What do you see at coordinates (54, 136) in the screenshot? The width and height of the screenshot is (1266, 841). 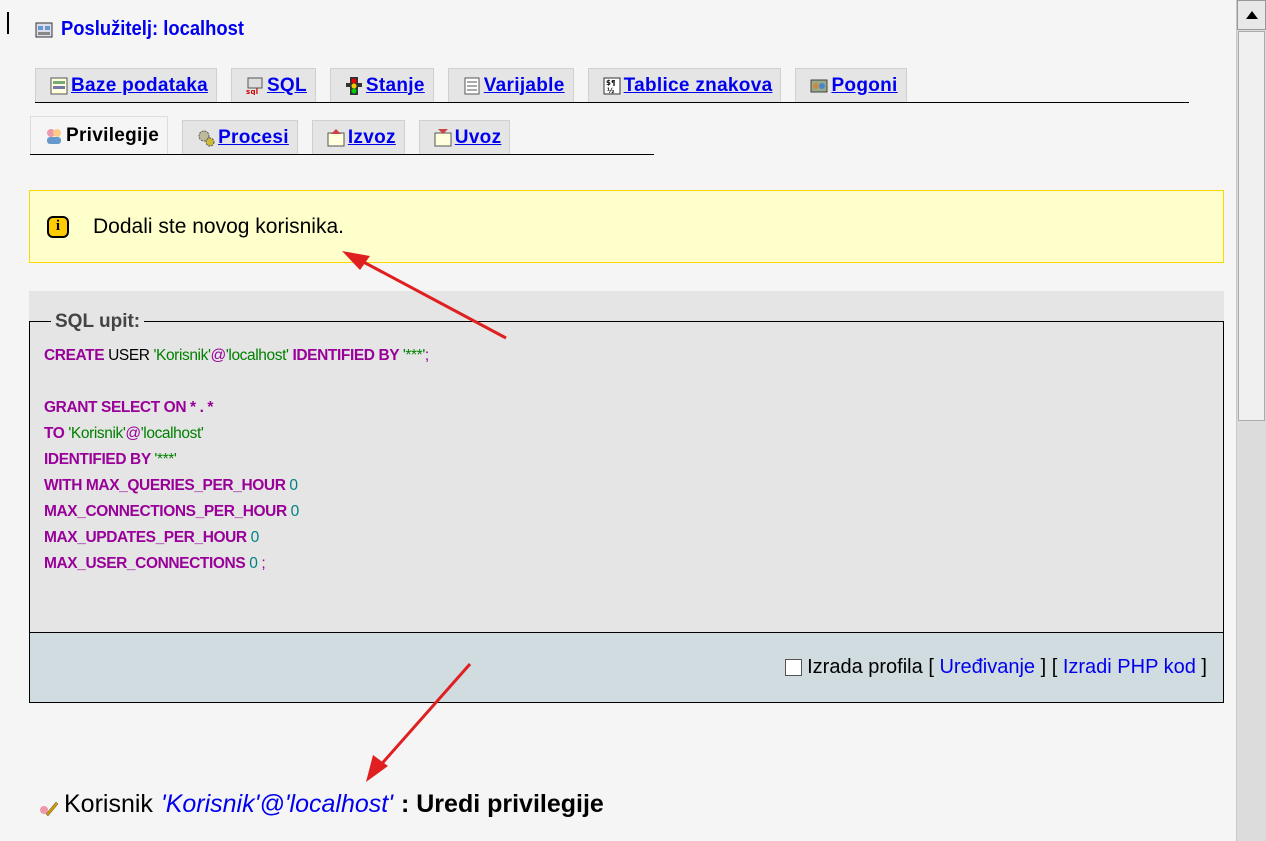 I see `privileges-icon` at bounding box center [54, 136].